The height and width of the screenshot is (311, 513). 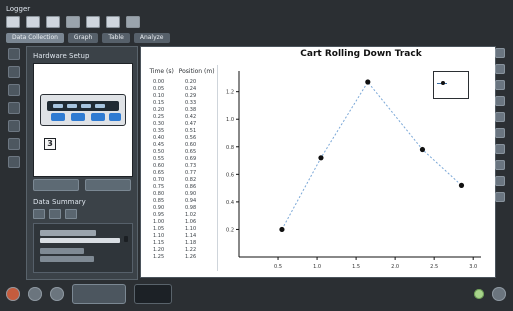 I want to click on table-row: 0.55 0.69, so click(x=182, y=159).